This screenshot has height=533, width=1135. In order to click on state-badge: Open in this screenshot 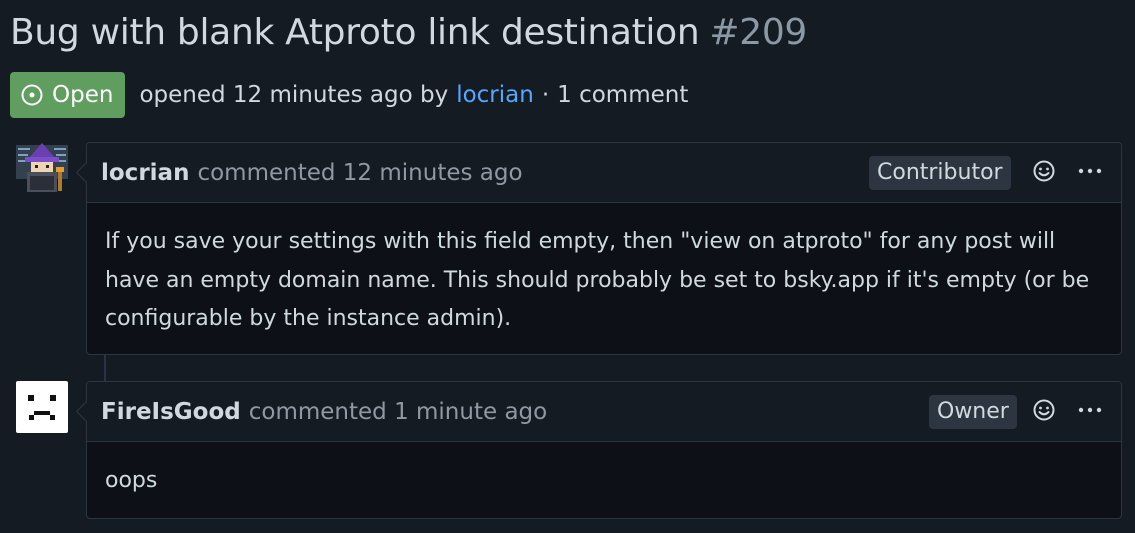, I will do `click(68, 95)`.